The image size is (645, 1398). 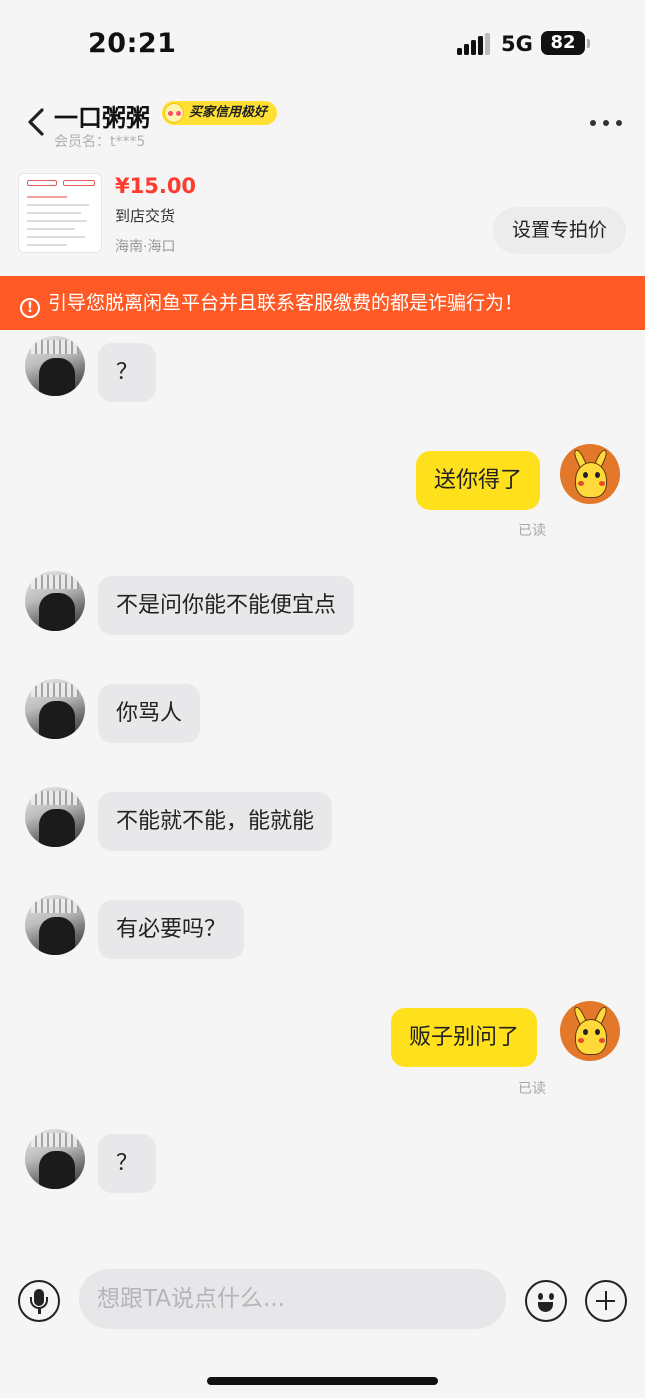 I want to click on message-bubble-left: 有必要吗？, so click(x=171, y=929).